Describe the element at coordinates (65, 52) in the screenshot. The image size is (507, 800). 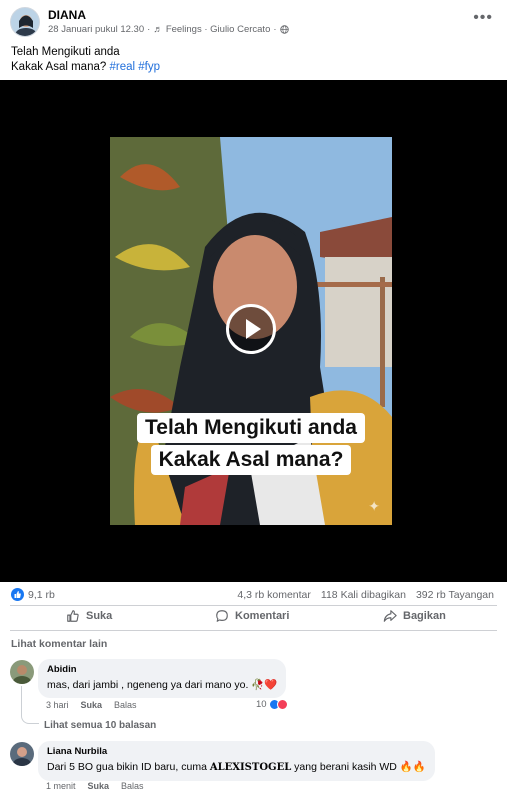
I see `caption-line-1: Telah Mengikuti anda` at that location.